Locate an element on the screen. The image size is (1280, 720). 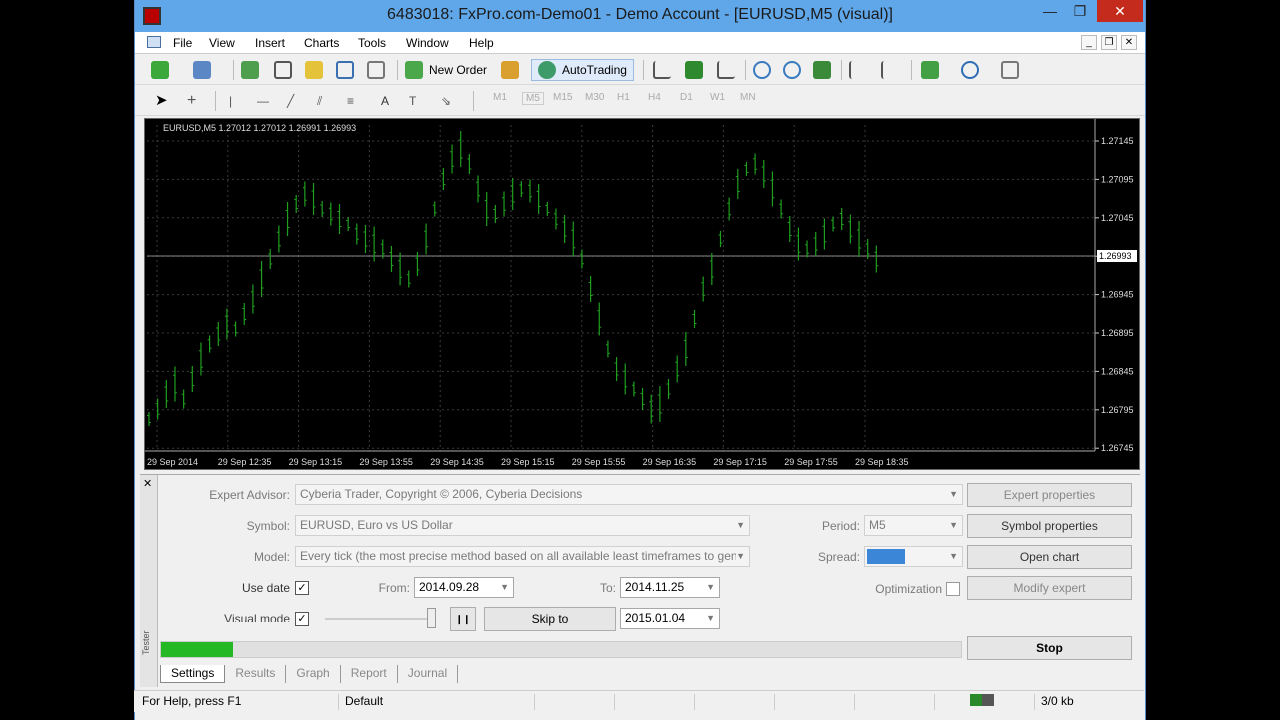
candlesticks-icon is located at coordinates (694, 70).